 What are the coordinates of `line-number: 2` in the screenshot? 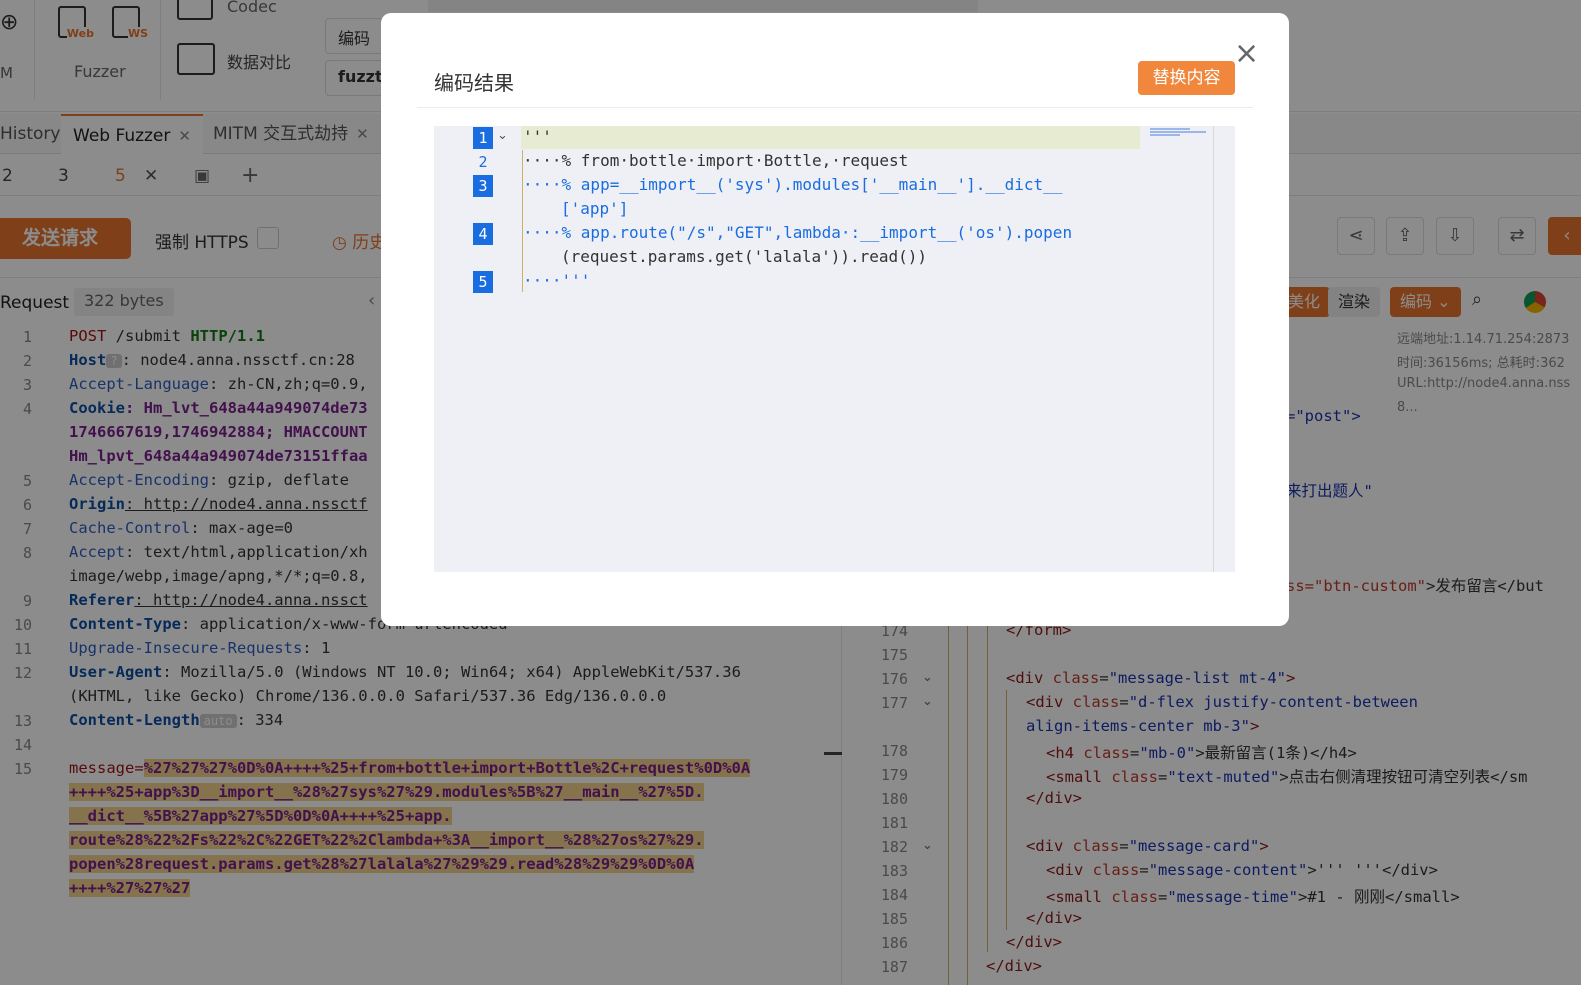 It's located at (483, 162).